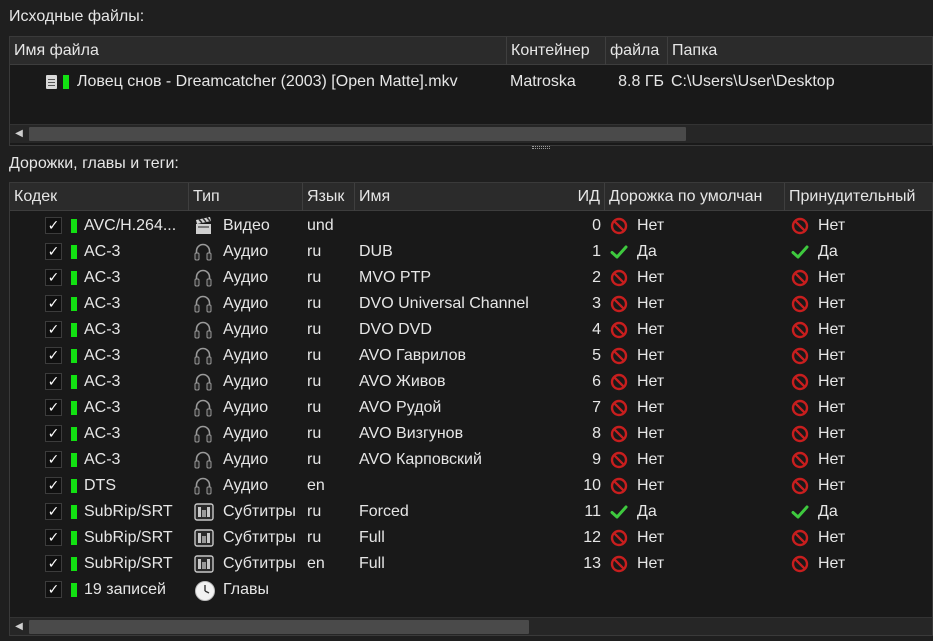 This screenshot has width=933, height=641. I want to click on column-header-filename: Имя файла, so click(258, 51).